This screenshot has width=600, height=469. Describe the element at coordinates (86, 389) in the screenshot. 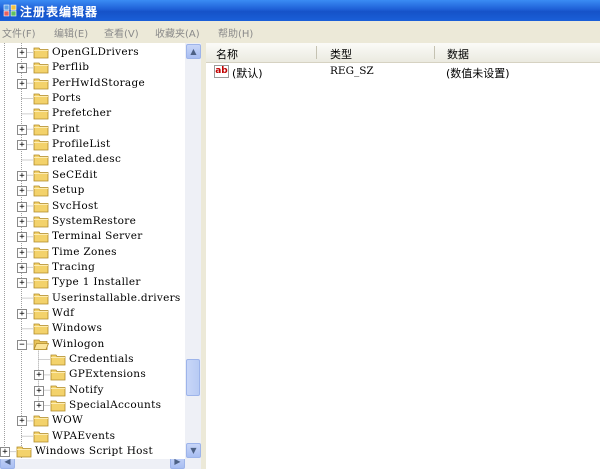

I see `tree-item-label: Notify` at that location.